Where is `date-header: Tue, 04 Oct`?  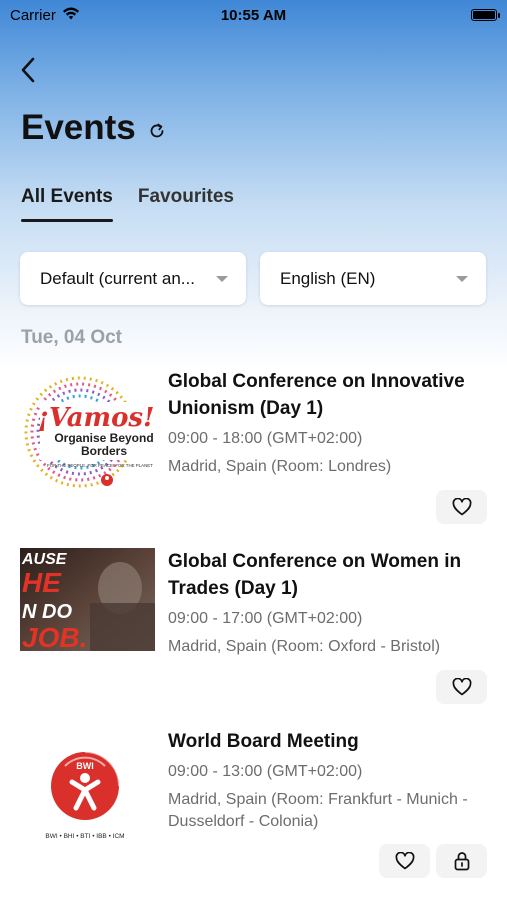 date-header: Tue, 04 Oct is located at coordinates (72, 337).